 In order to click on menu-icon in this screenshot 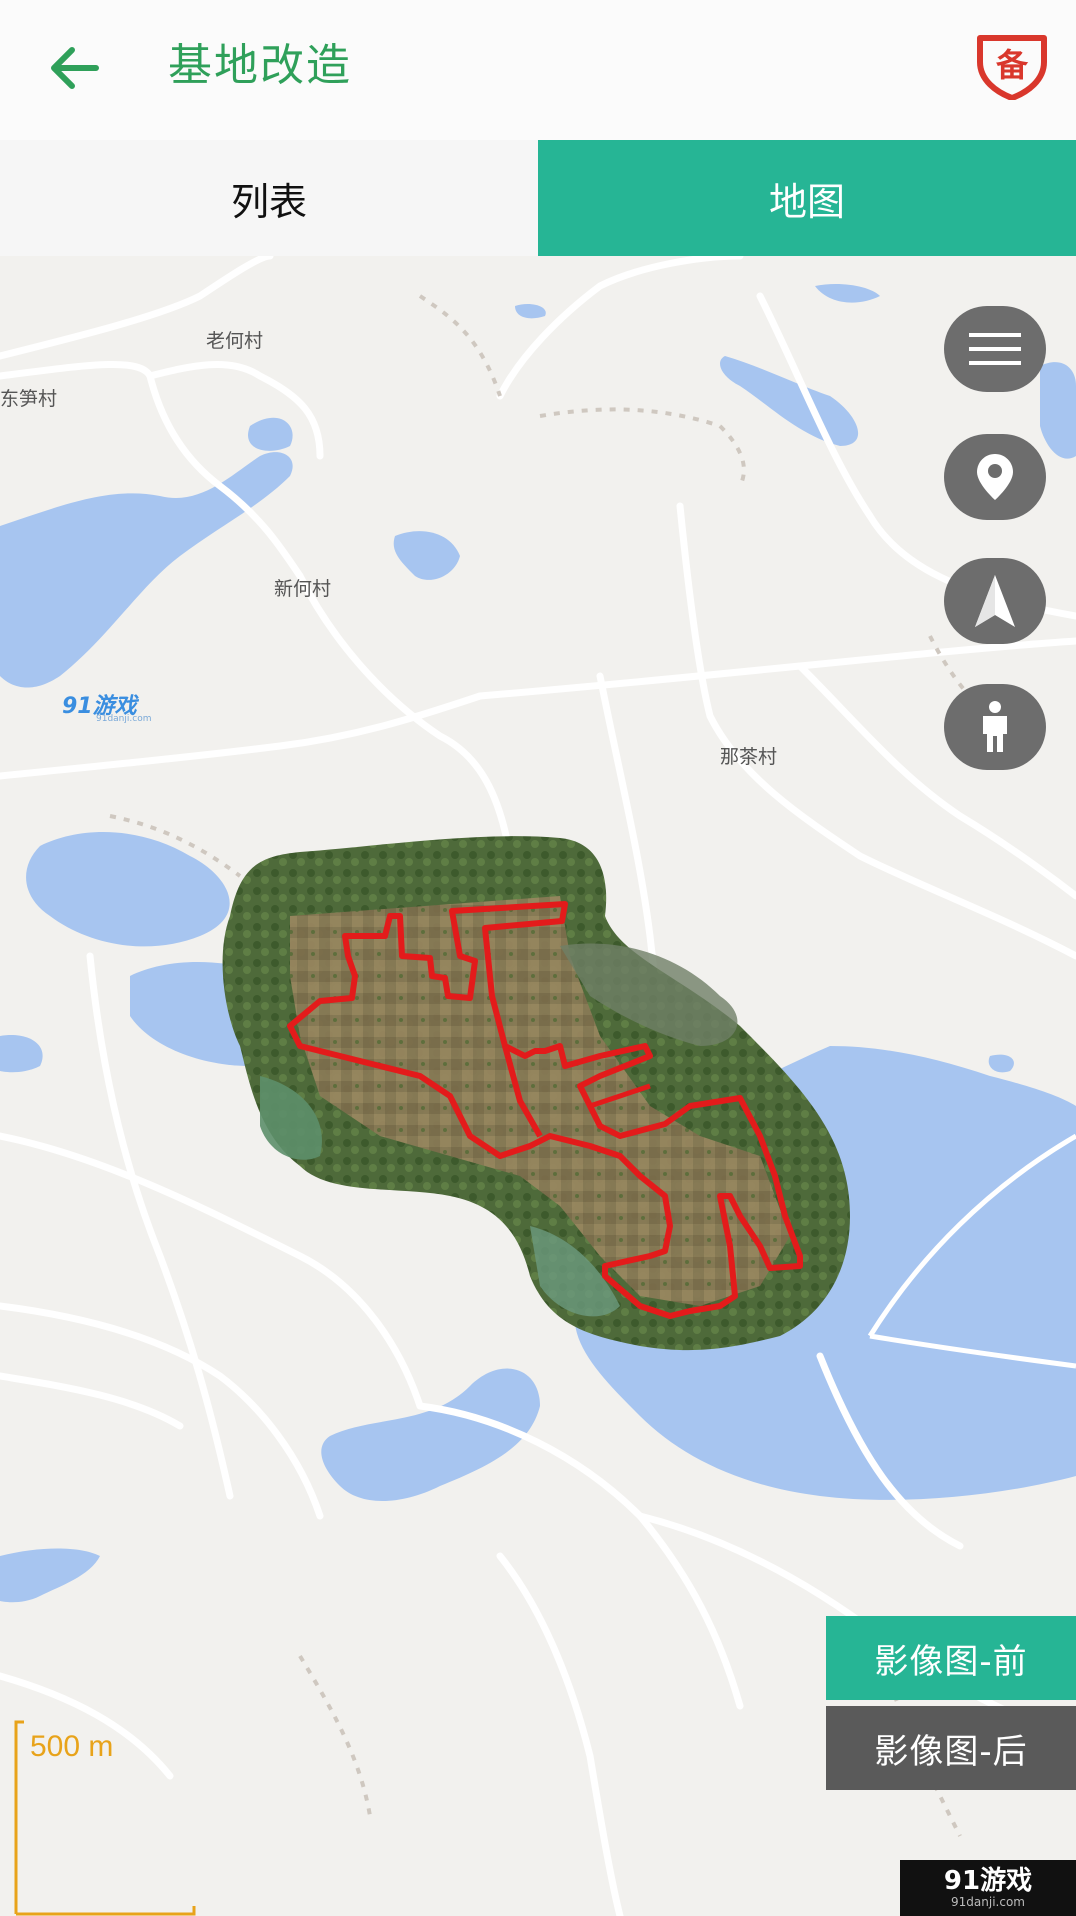, I will do `click(995, 349)`.